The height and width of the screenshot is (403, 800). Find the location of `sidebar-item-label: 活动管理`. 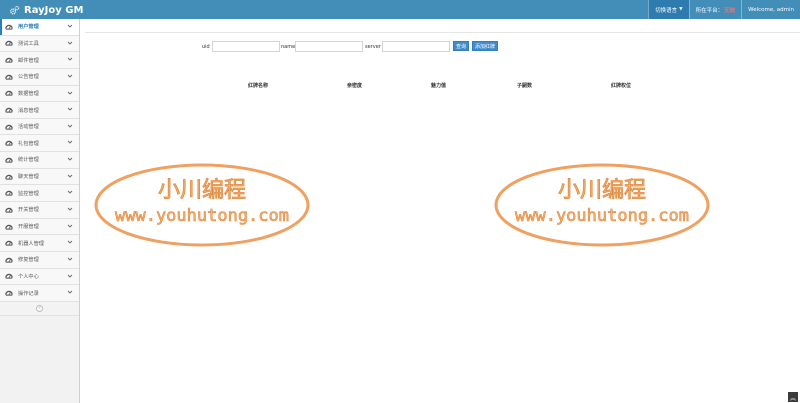

sidebar-item-label: 活动管理 is located at coordinates (28, 127).